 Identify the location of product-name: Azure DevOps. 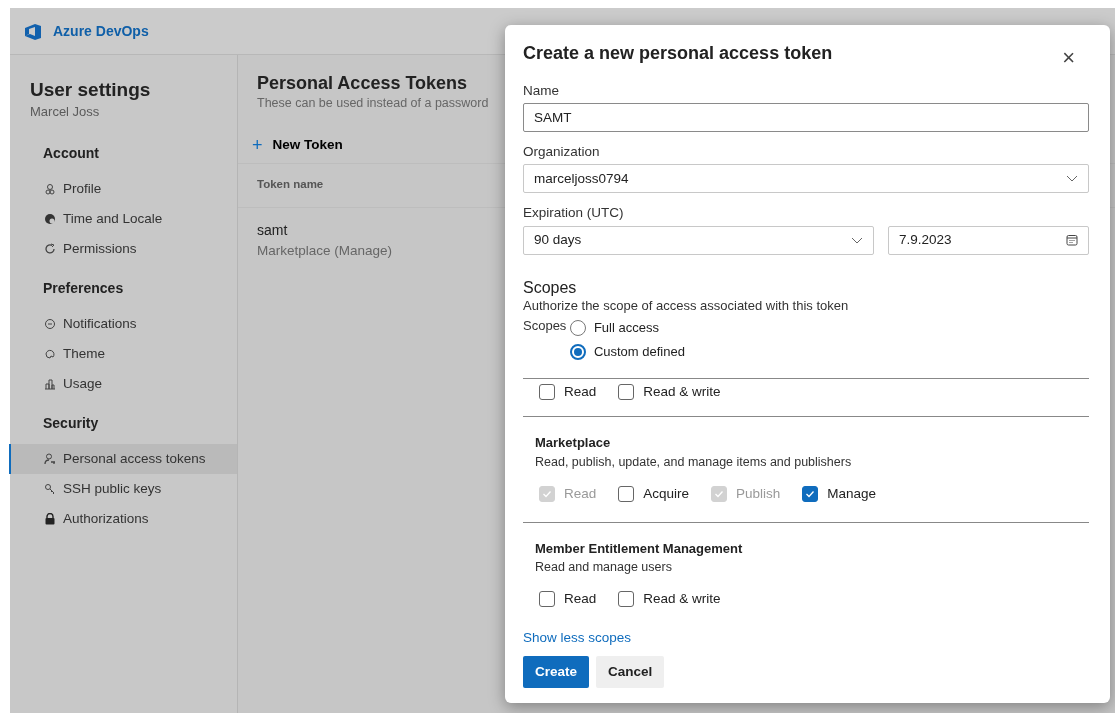
(101, 31).